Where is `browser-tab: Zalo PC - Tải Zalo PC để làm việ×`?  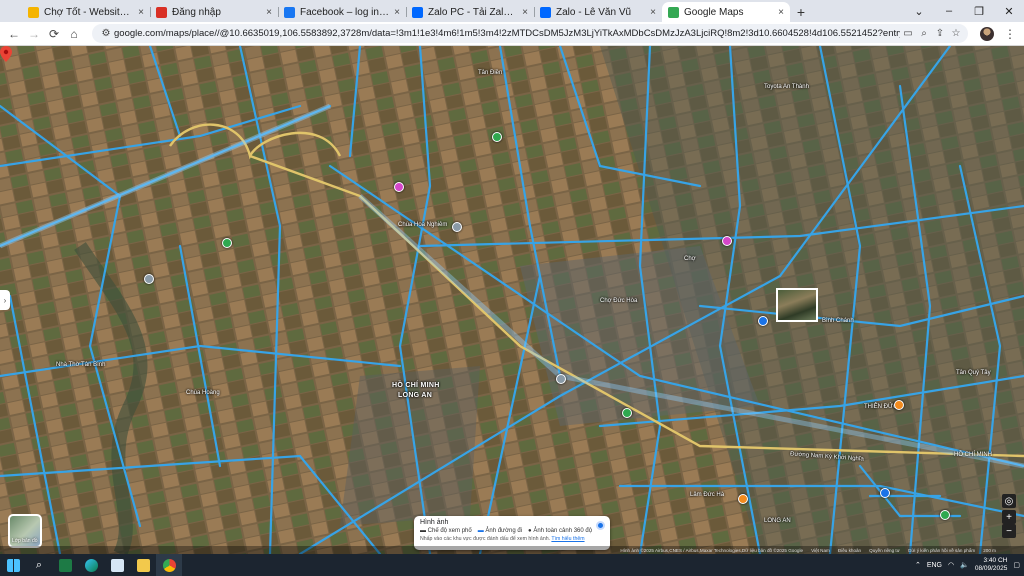 browser-tab: Zalo PC - Tải Zalo PC để làm việ× is located at coordinates (470, 12).